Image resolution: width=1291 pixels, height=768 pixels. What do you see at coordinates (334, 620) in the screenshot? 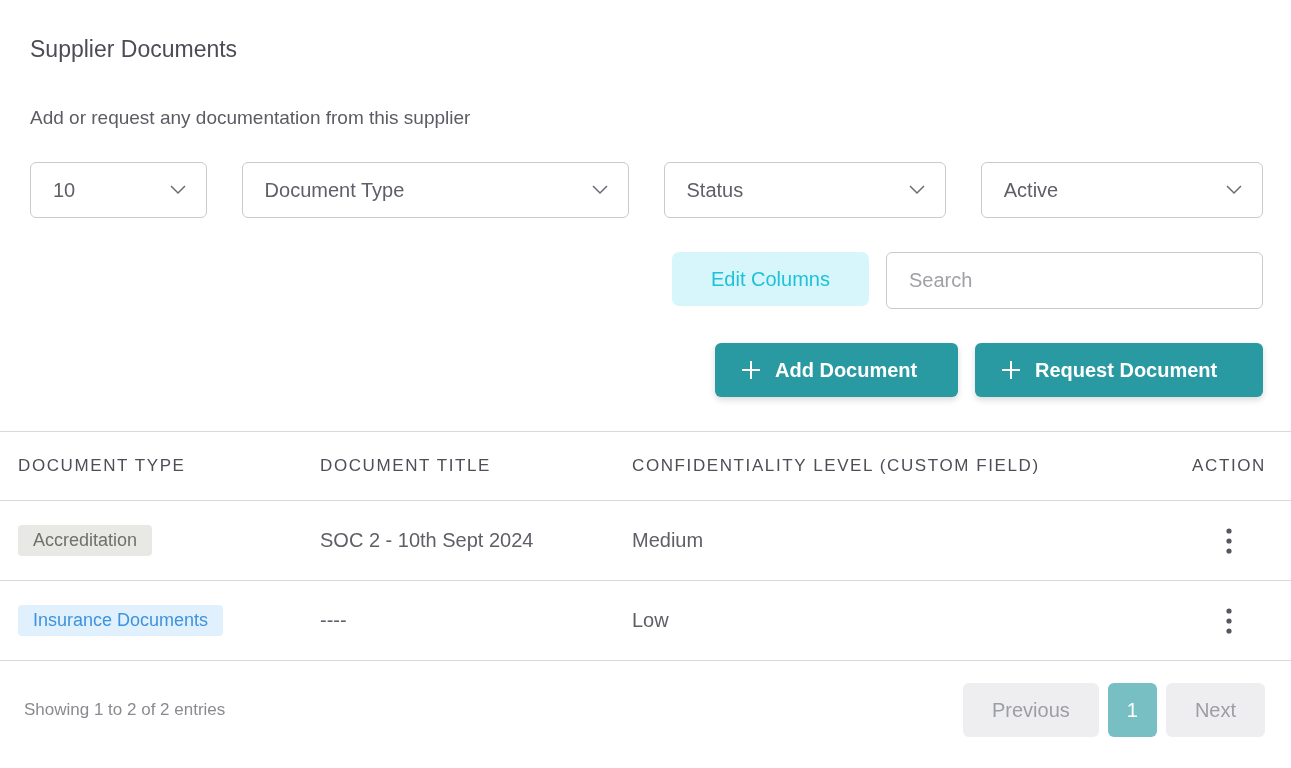
I see `table-cell-text: ----` at bounding box center [334, 620].